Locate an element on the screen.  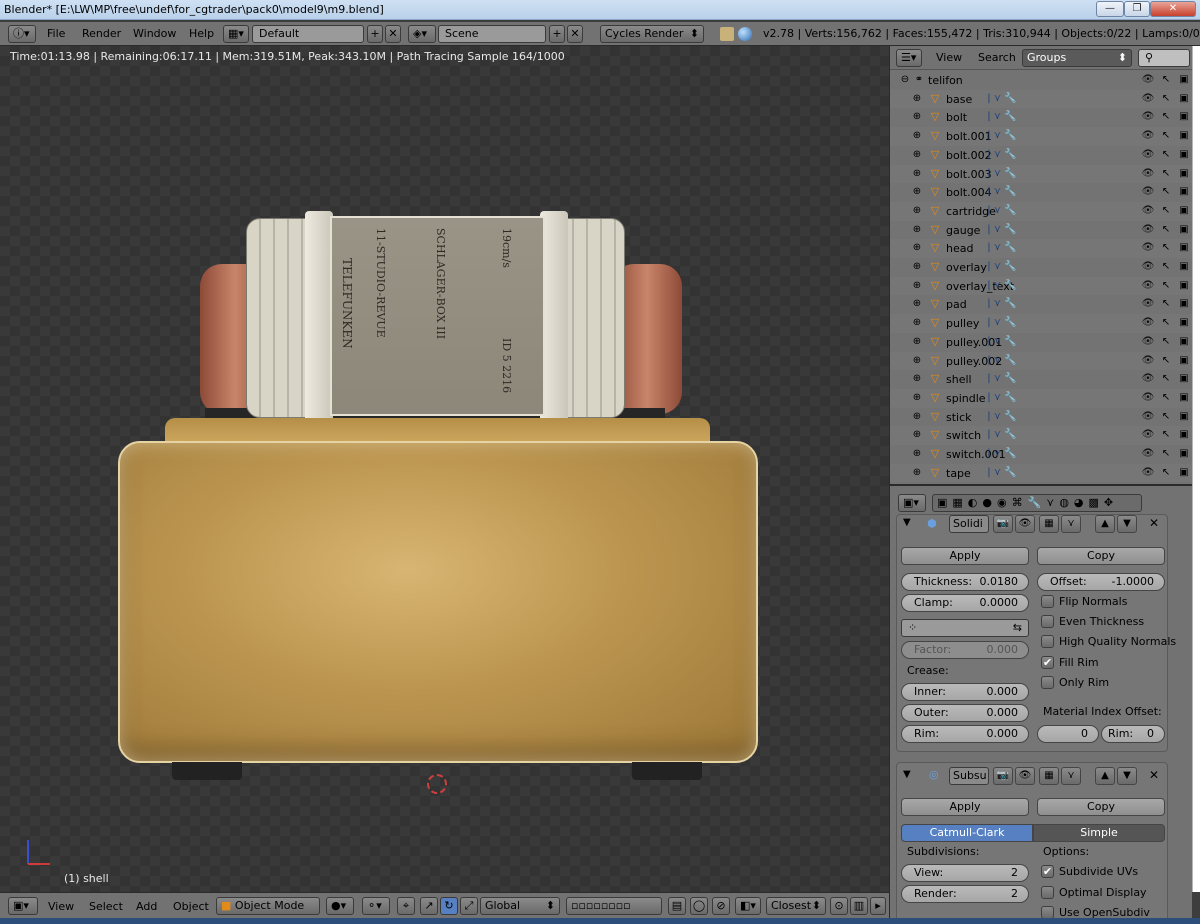
outliner-item: ⊕ ▽ bolt | ⋎ 🔧 👁 ↖ ▣ is located at coordinates (1041, 117).